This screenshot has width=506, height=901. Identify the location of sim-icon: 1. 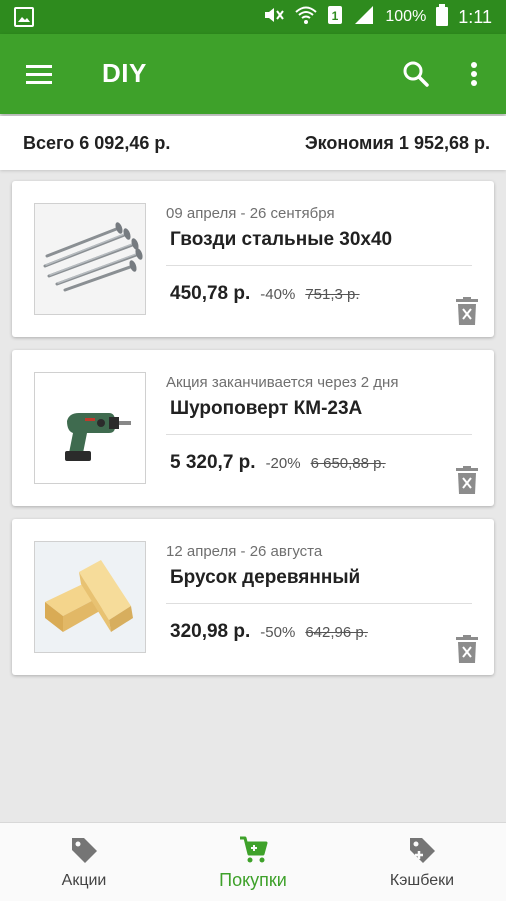
(335, 17).